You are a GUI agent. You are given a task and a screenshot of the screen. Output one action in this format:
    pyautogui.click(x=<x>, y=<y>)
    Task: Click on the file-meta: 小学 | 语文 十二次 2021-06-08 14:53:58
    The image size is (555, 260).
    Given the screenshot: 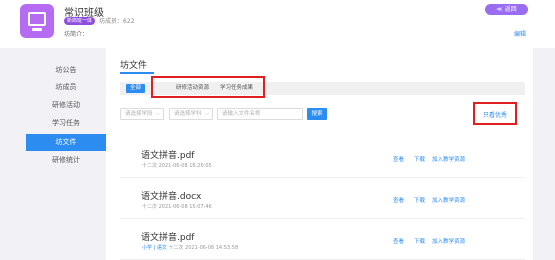 What is the action you would take?
    pyautogui.click(x=190, y=247)
    